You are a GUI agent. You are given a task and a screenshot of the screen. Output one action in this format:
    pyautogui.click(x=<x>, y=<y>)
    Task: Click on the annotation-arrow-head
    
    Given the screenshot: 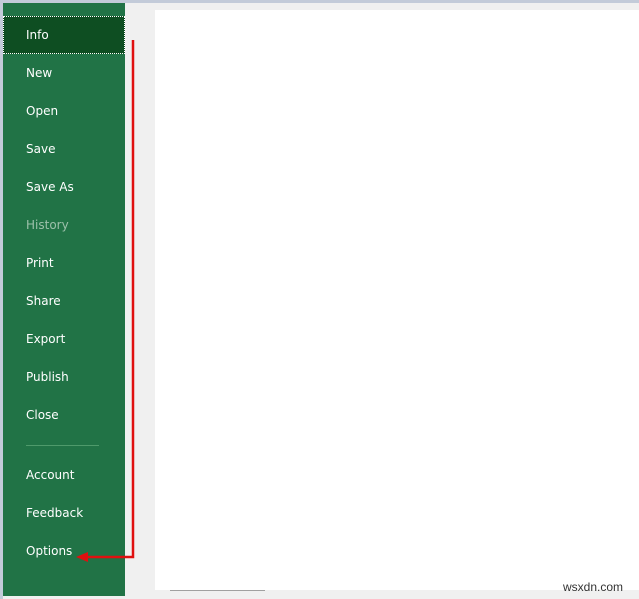 What is the action you would take?
    pyautogui.click(x=82, y=557)
    